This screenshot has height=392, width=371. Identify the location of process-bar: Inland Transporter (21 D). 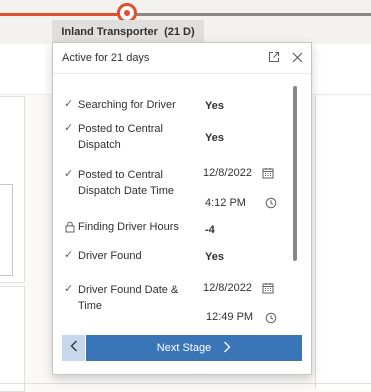
(185, 22).